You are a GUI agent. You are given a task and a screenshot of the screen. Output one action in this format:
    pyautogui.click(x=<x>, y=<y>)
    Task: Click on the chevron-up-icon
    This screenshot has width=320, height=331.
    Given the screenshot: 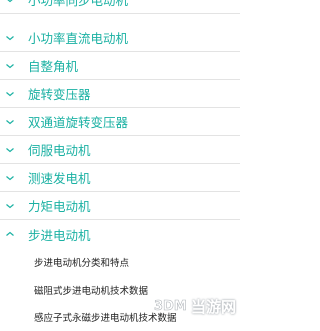 What is the action you would take?
    pyautogui.click(x=10, y=234)
    